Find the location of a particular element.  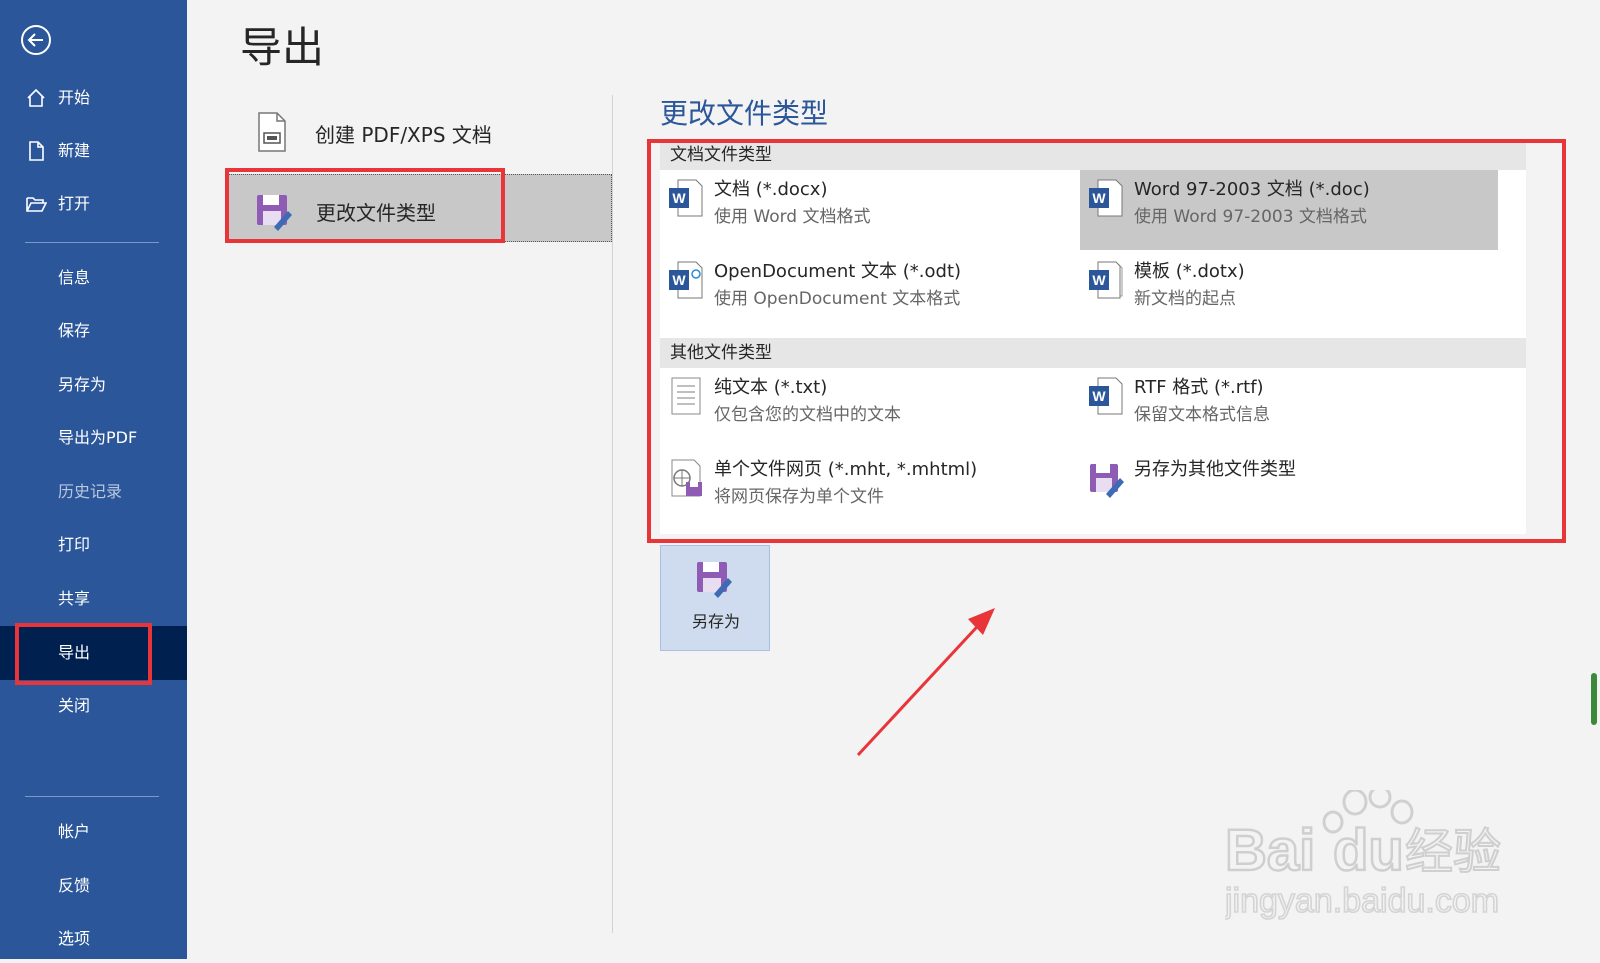

rtf-document-icon: W is located at coordinates (1106, 396).